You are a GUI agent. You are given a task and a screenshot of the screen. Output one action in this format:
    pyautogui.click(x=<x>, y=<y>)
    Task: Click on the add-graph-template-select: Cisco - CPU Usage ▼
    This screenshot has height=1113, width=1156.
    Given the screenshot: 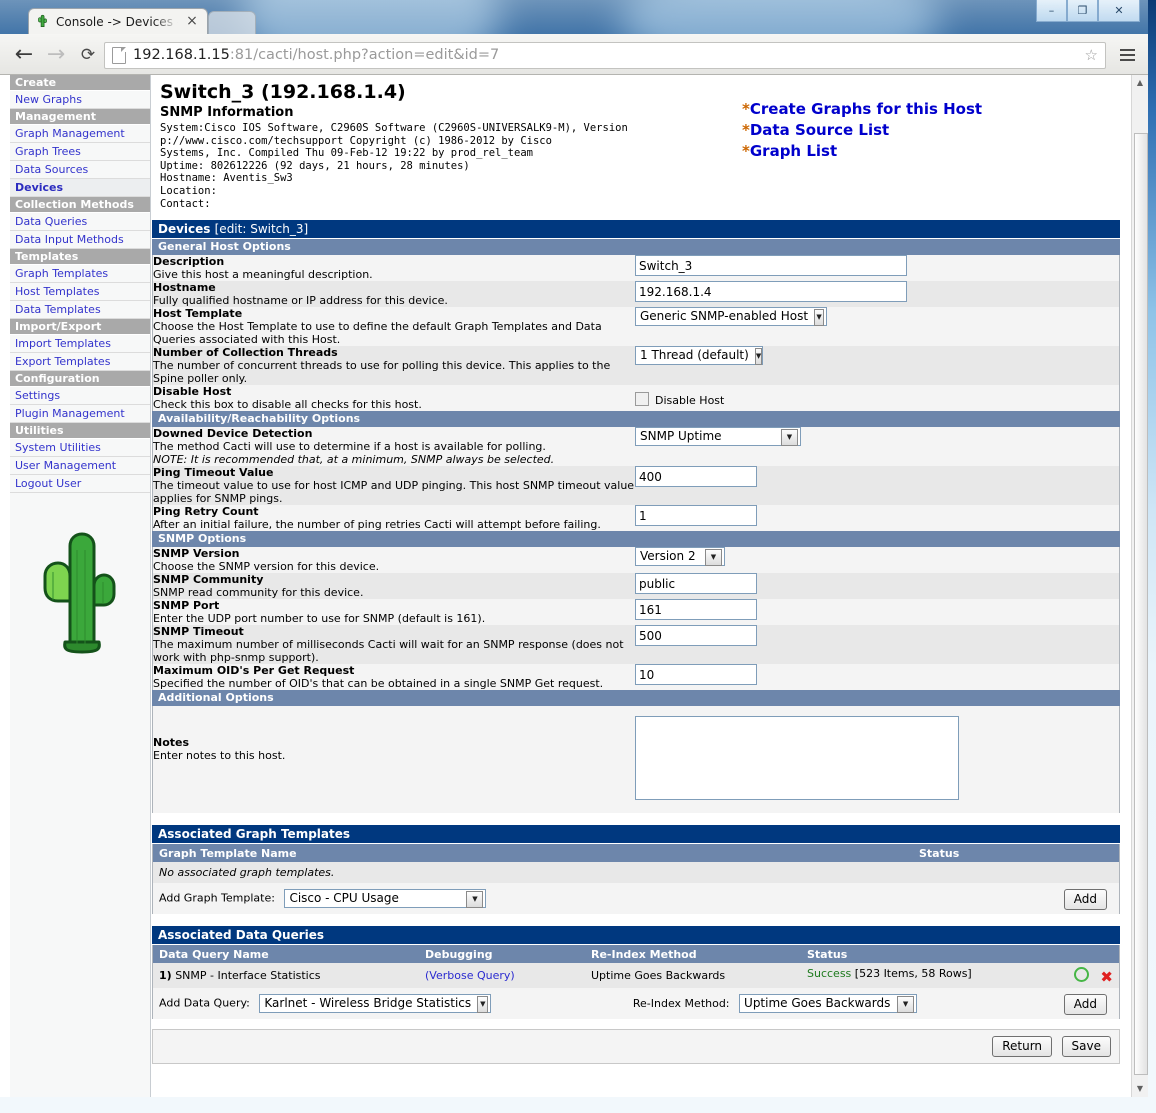 What is the action you would take?
    pyautogui.click(x=385, y=899)
    